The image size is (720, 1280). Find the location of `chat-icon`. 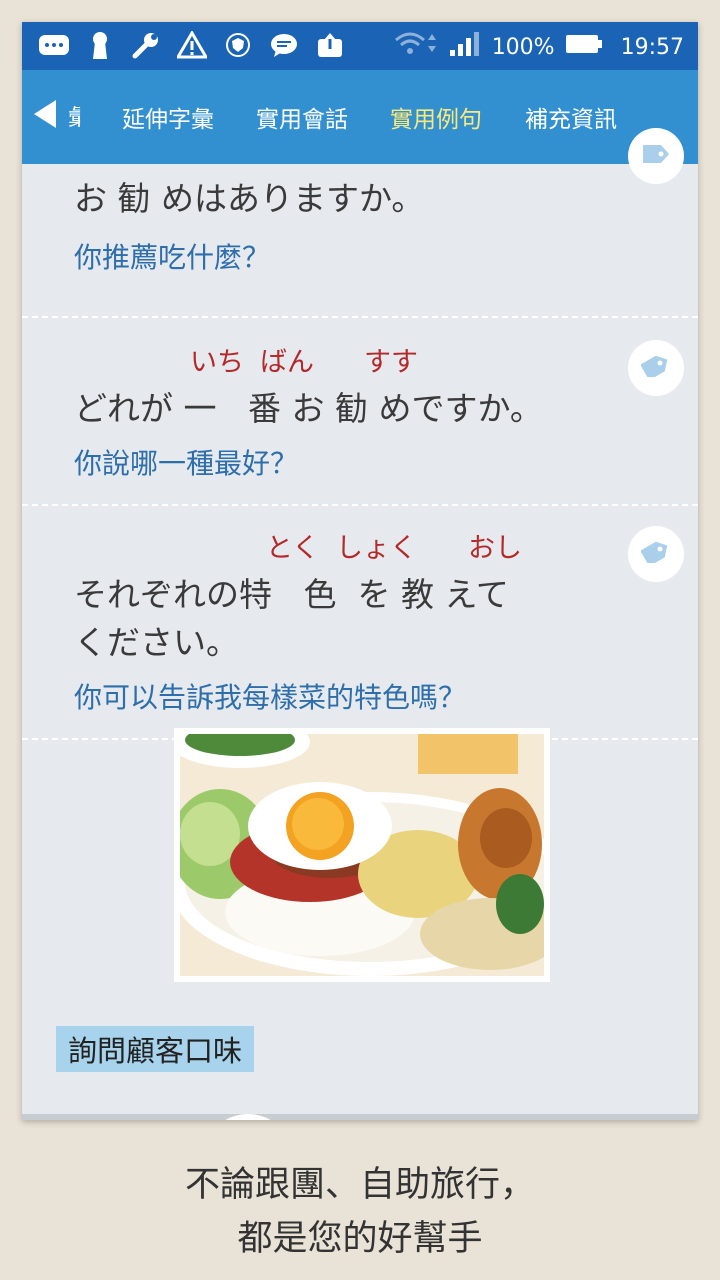

chat-icon is located at coordinates (284, 45).